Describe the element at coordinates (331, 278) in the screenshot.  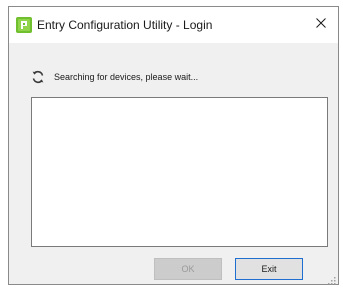
I see `resize-grip-icon` at that location.